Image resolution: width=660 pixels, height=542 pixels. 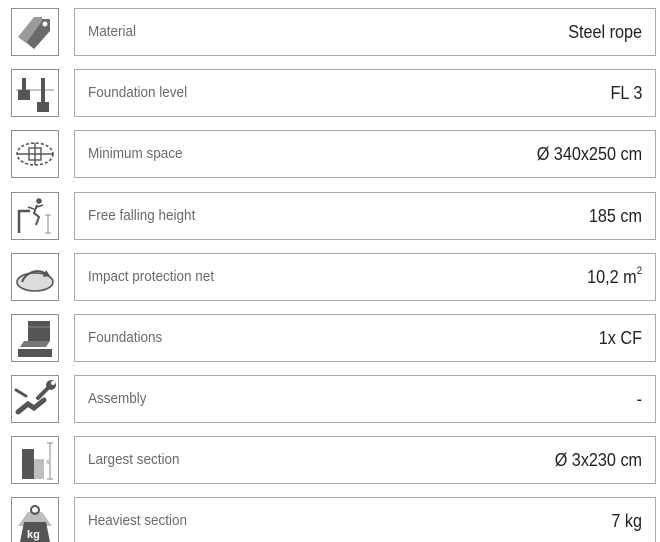 I want to click on spec-field-foundation-level: Foundation level FL 3, so click(x=365, y=93).